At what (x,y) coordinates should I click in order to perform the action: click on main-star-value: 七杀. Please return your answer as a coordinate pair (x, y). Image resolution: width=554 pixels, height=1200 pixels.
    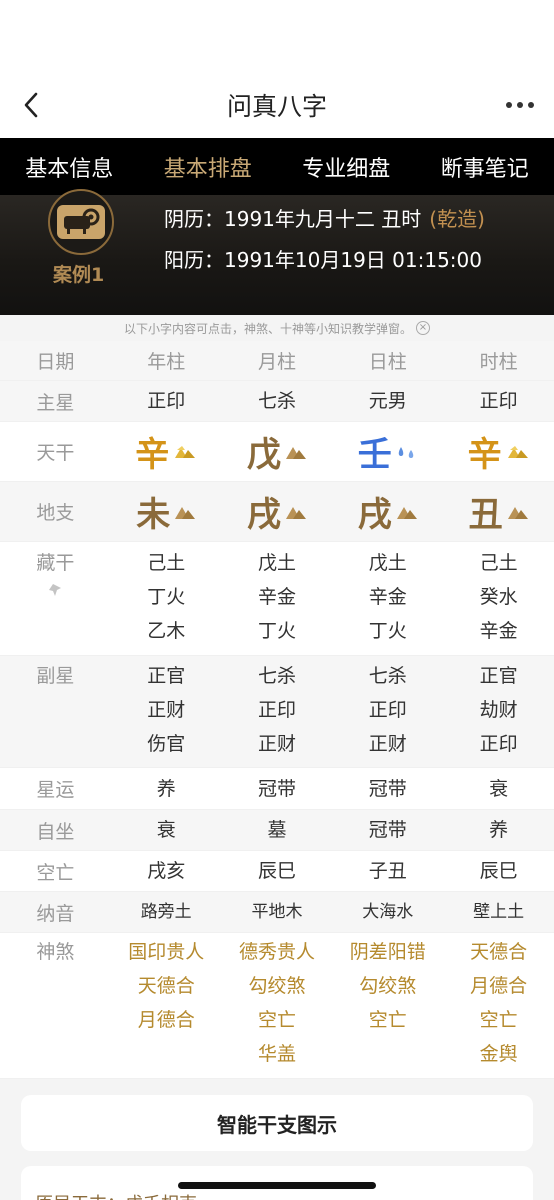
    Looking at the image, I should click on (277, 401).